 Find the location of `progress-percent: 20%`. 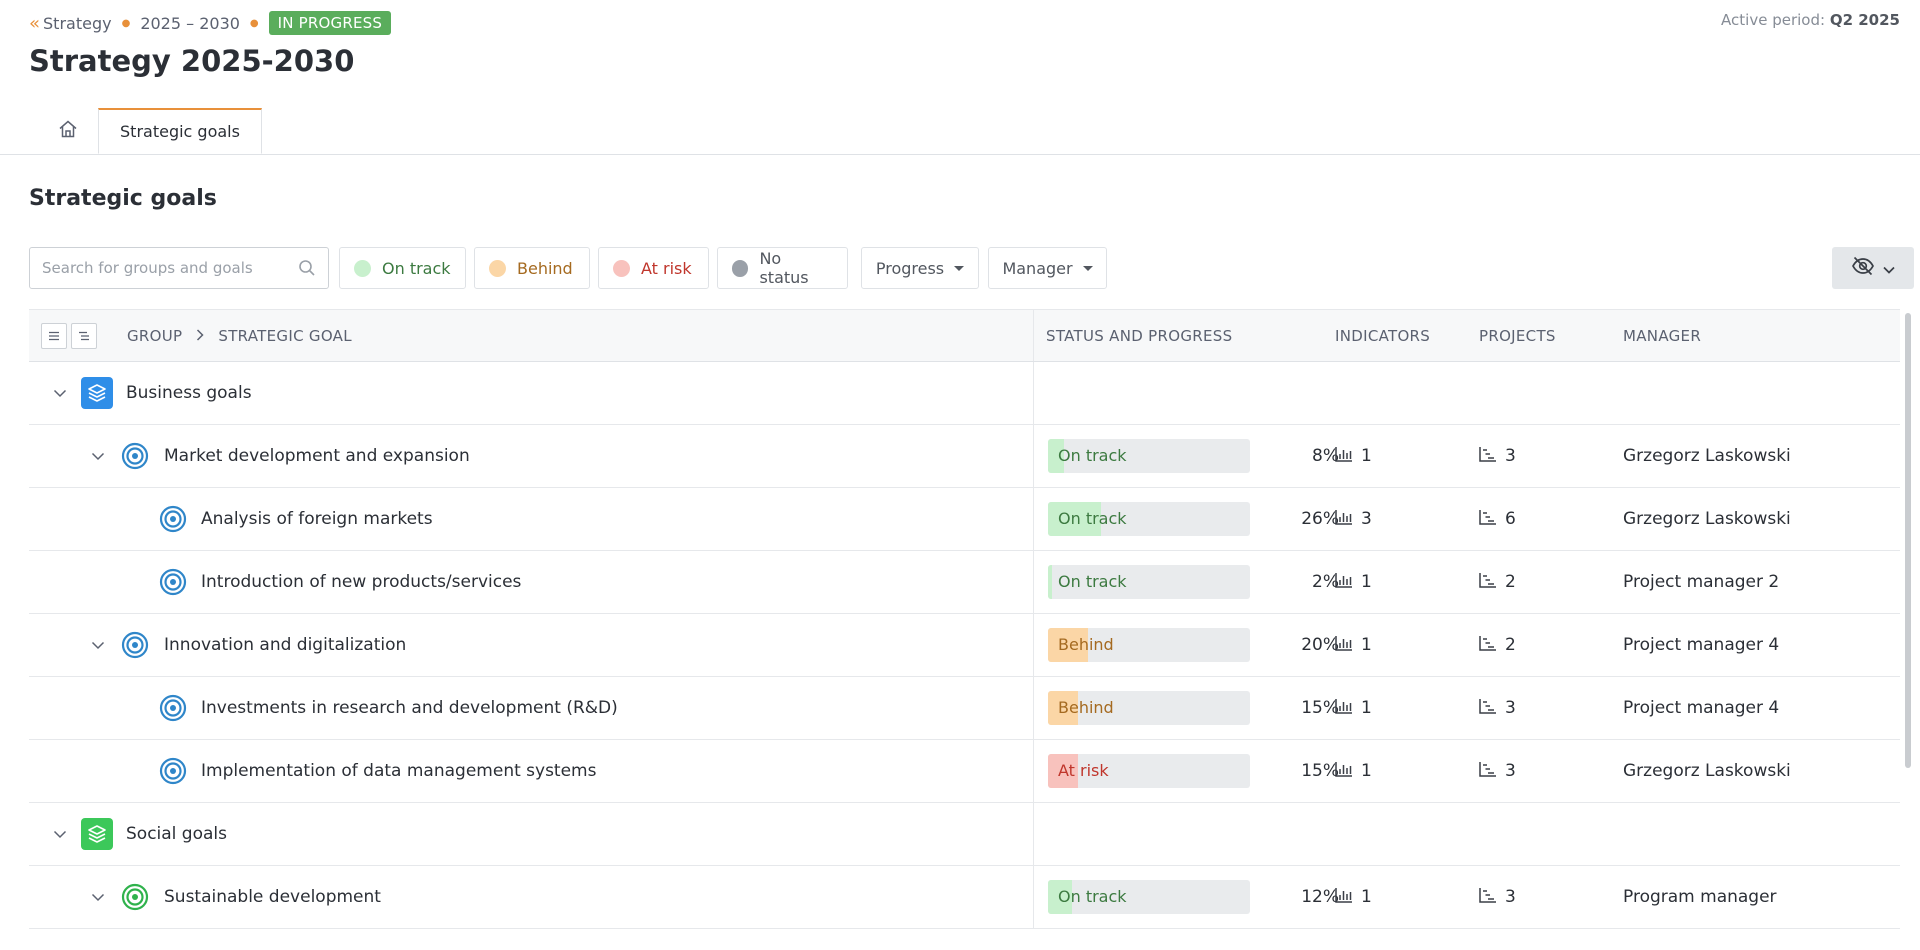

progress-percent: 20% is located at coordinates (1320, 645).